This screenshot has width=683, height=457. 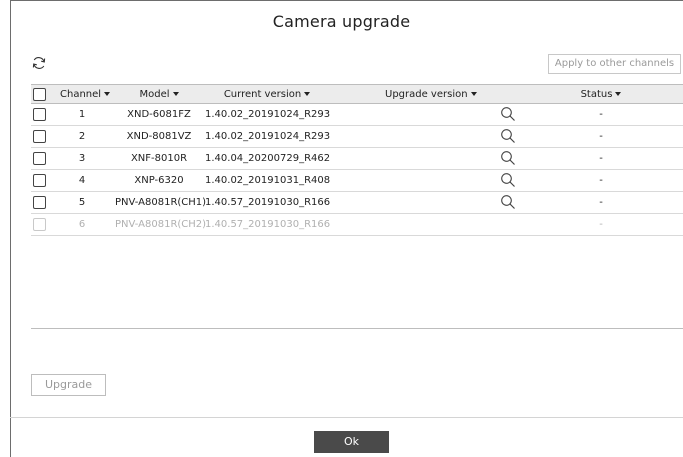 I want to click on cell-model: PNV-A8081R(CH2), so click(x=161, y=224).